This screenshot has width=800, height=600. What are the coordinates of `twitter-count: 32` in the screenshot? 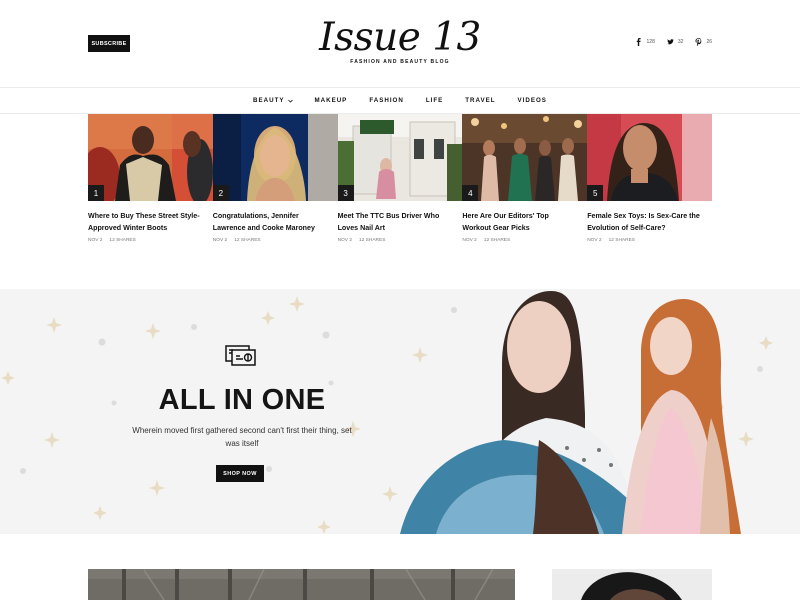 It's located at (680, 42).